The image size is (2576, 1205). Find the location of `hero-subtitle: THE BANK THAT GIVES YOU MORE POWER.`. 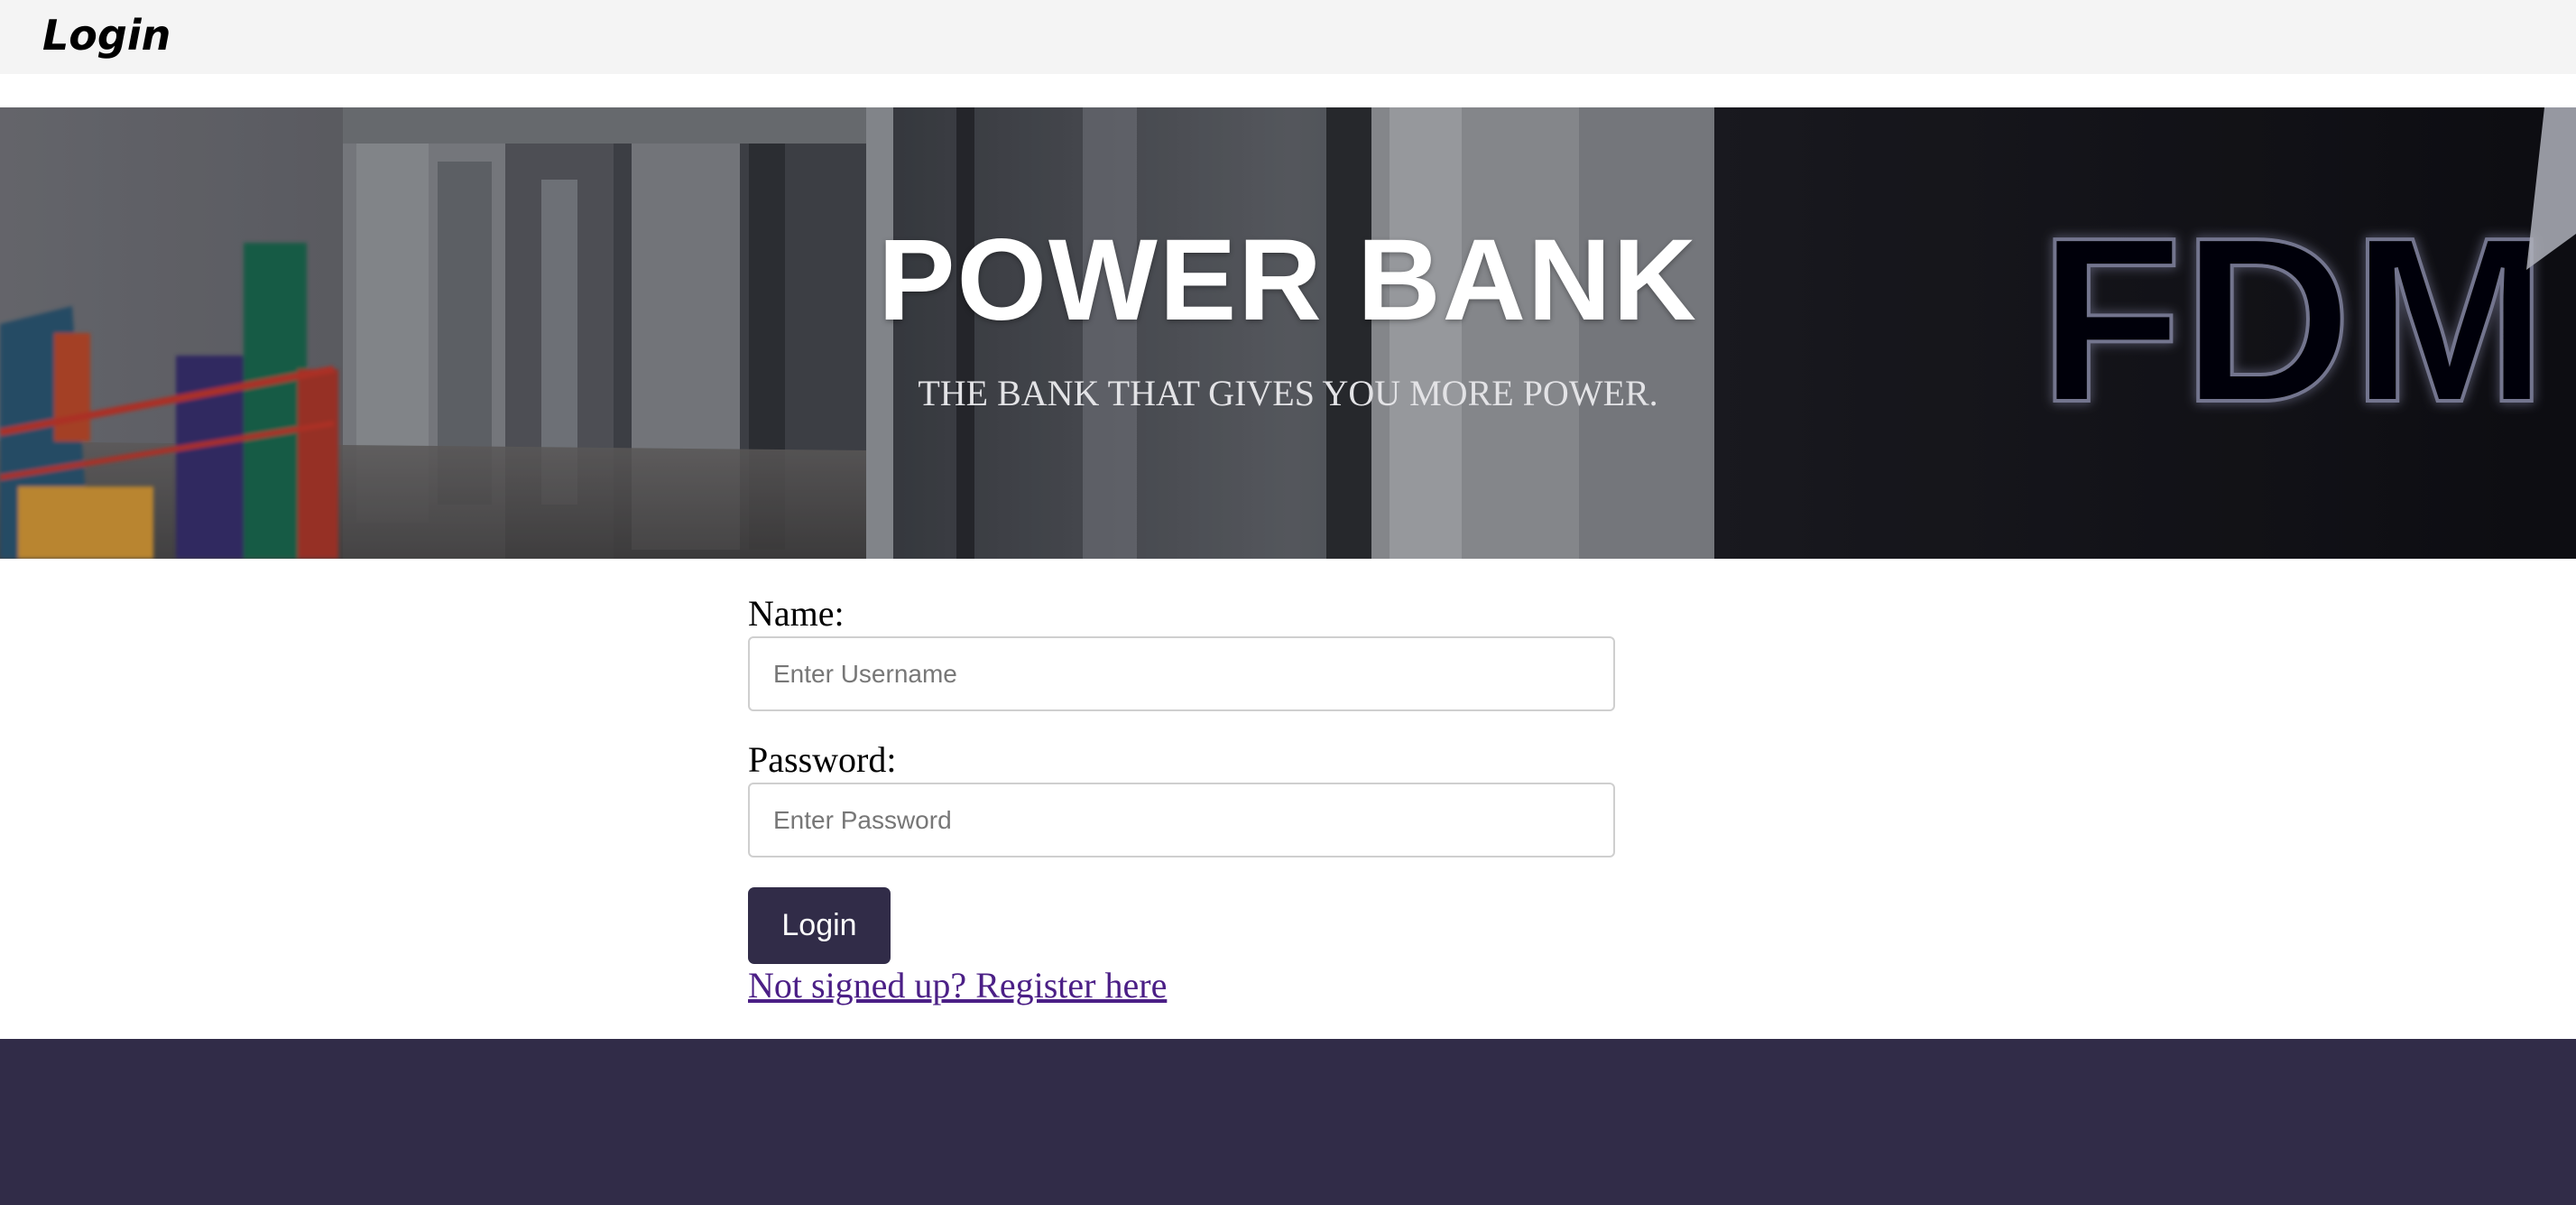

hero-subtitle: THE BANK THAT GIVES YOU MORE POWER. is located at coordinates (1288, 393).